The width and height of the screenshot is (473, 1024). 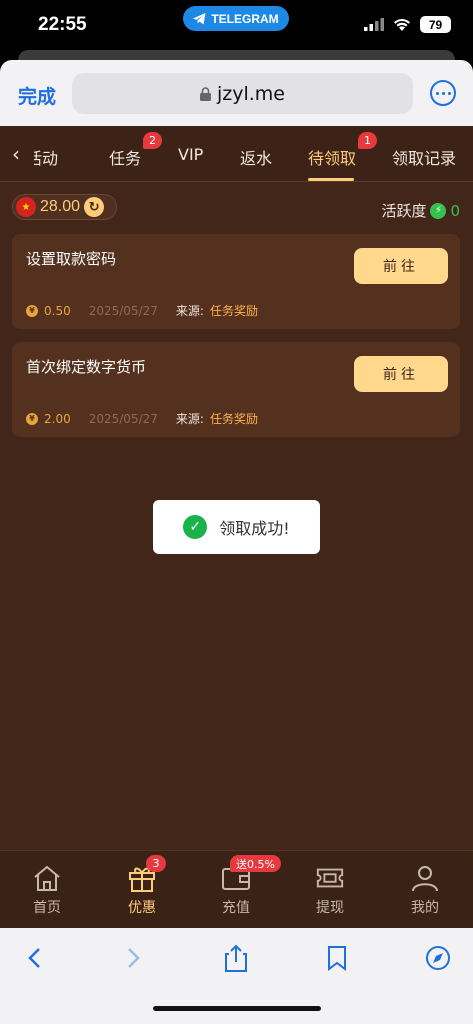 I want to click on status-icons: 79, so click(x=407, y=24).